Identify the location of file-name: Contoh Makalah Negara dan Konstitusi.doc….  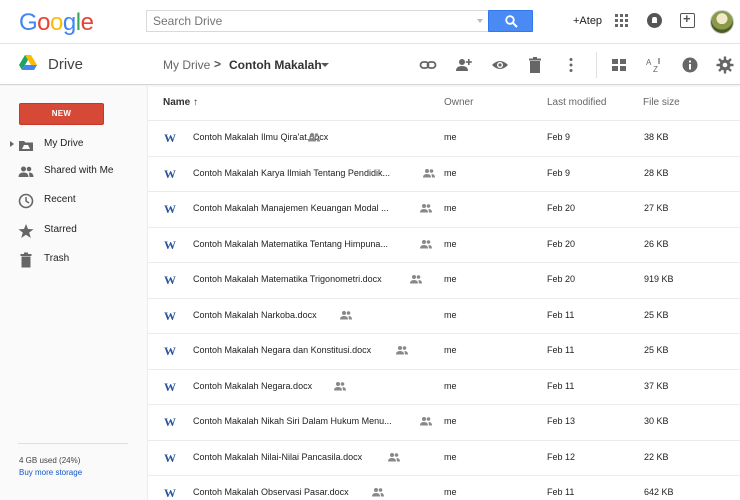
(282, 350).